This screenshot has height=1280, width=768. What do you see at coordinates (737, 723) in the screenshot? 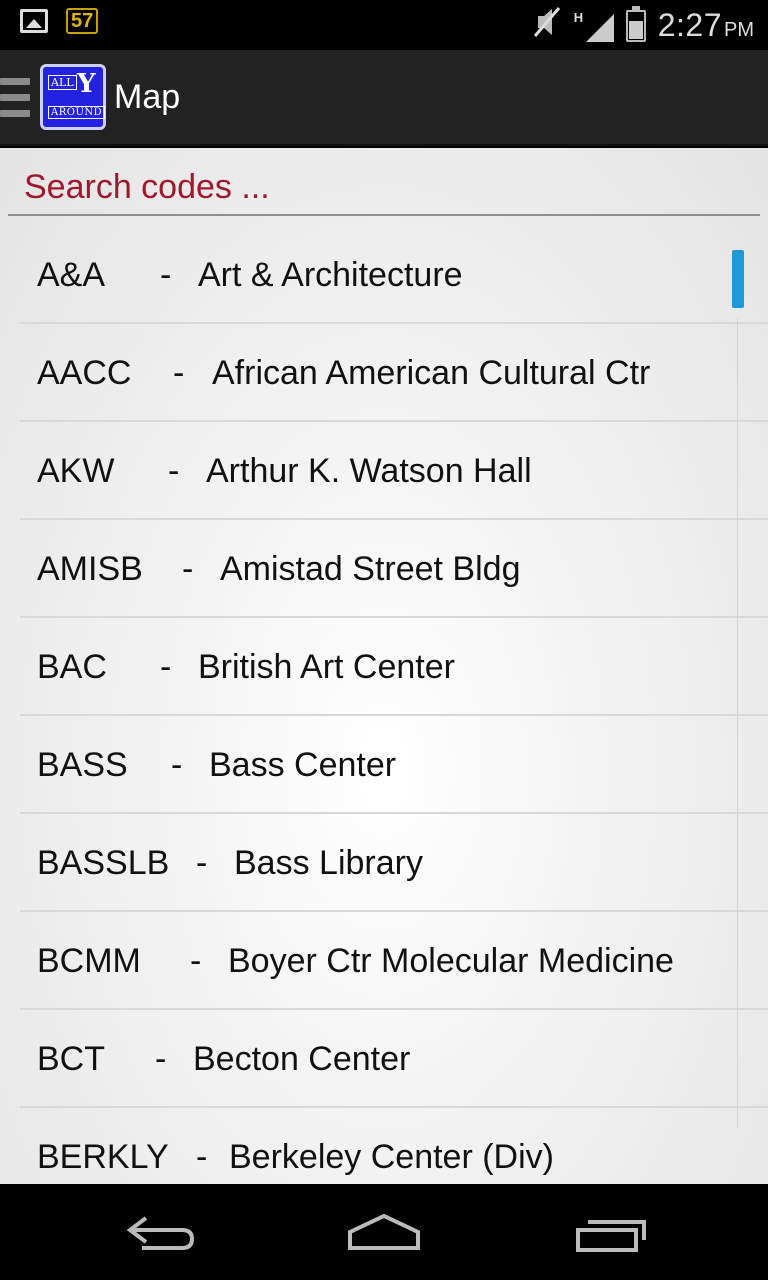
I see `scroll-track` at bounding box center [737, 723].